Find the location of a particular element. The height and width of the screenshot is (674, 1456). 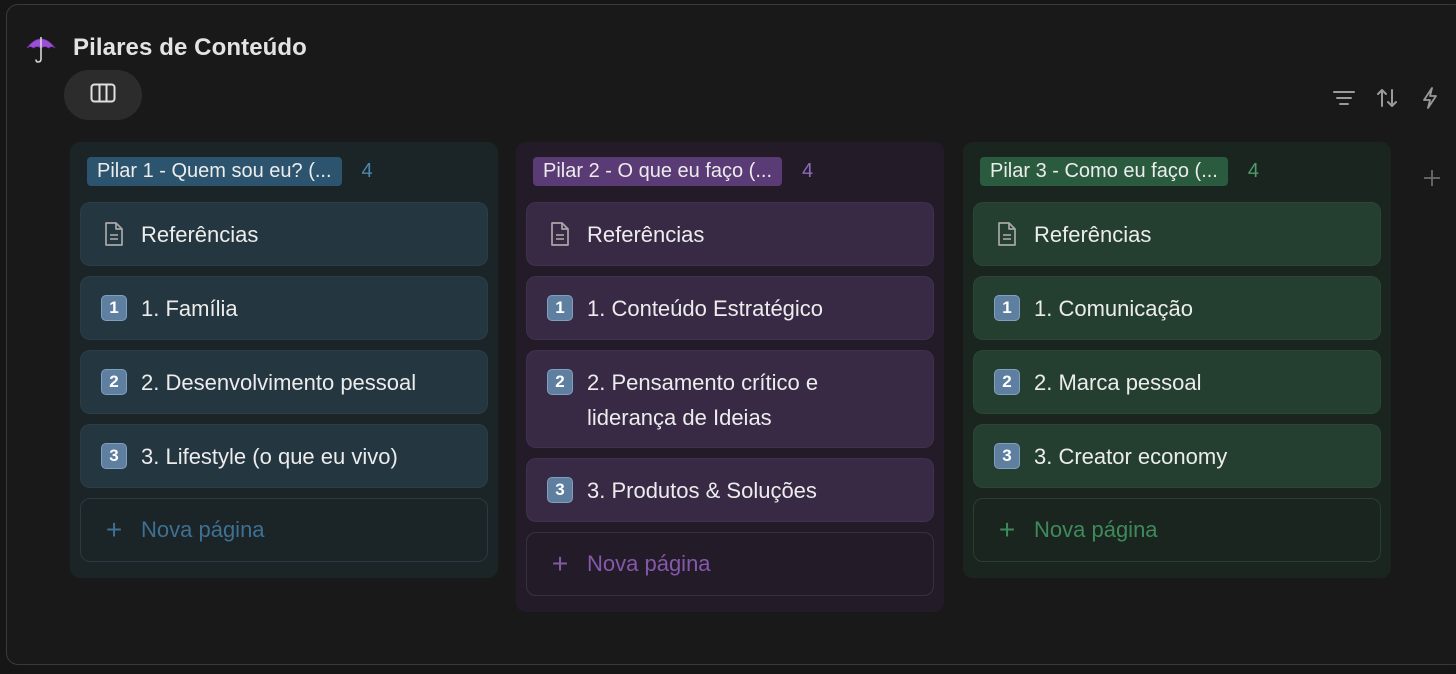

board-card: 2 2. Marca pessoal is located at coordinates (1177, 382).